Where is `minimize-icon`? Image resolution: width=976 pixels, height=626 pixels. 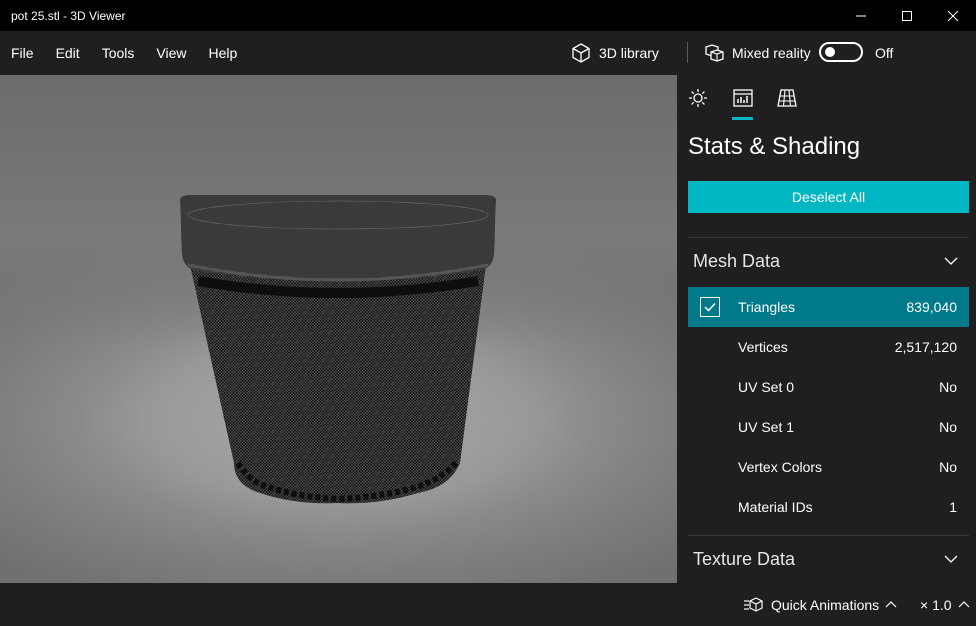
minimize-icon is located at coordinates (861, 15).